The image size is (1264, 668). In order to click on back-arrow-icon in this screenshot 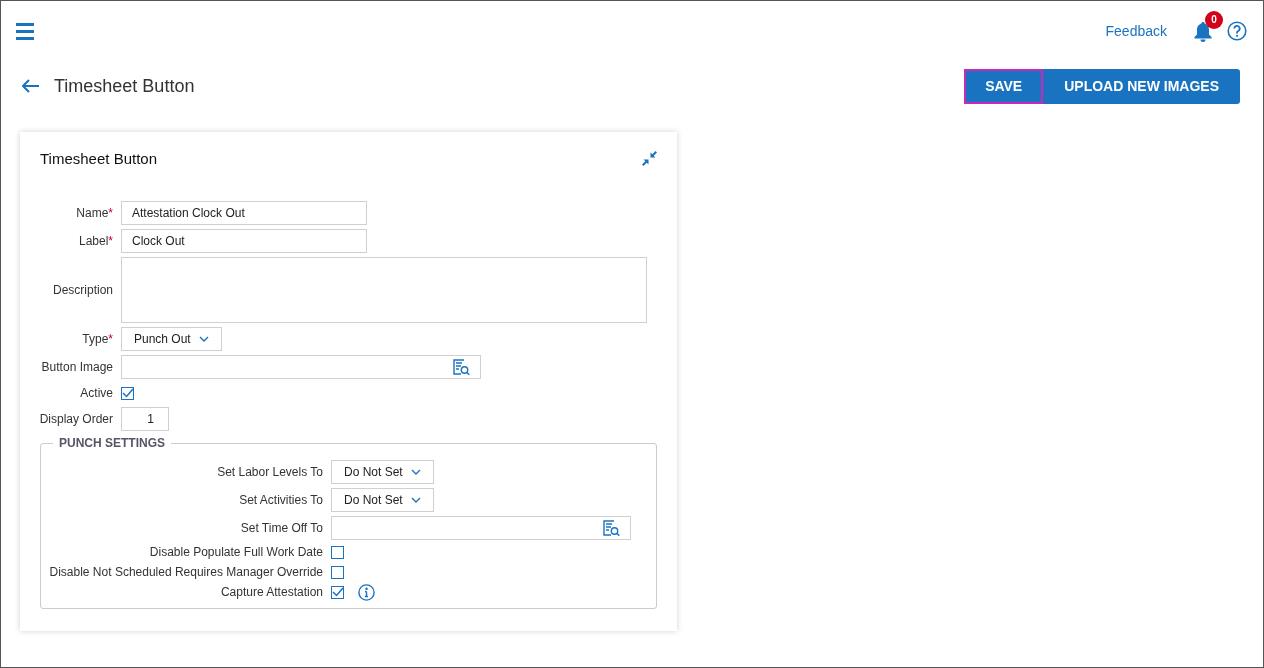, I will do `click(31, 86)`.